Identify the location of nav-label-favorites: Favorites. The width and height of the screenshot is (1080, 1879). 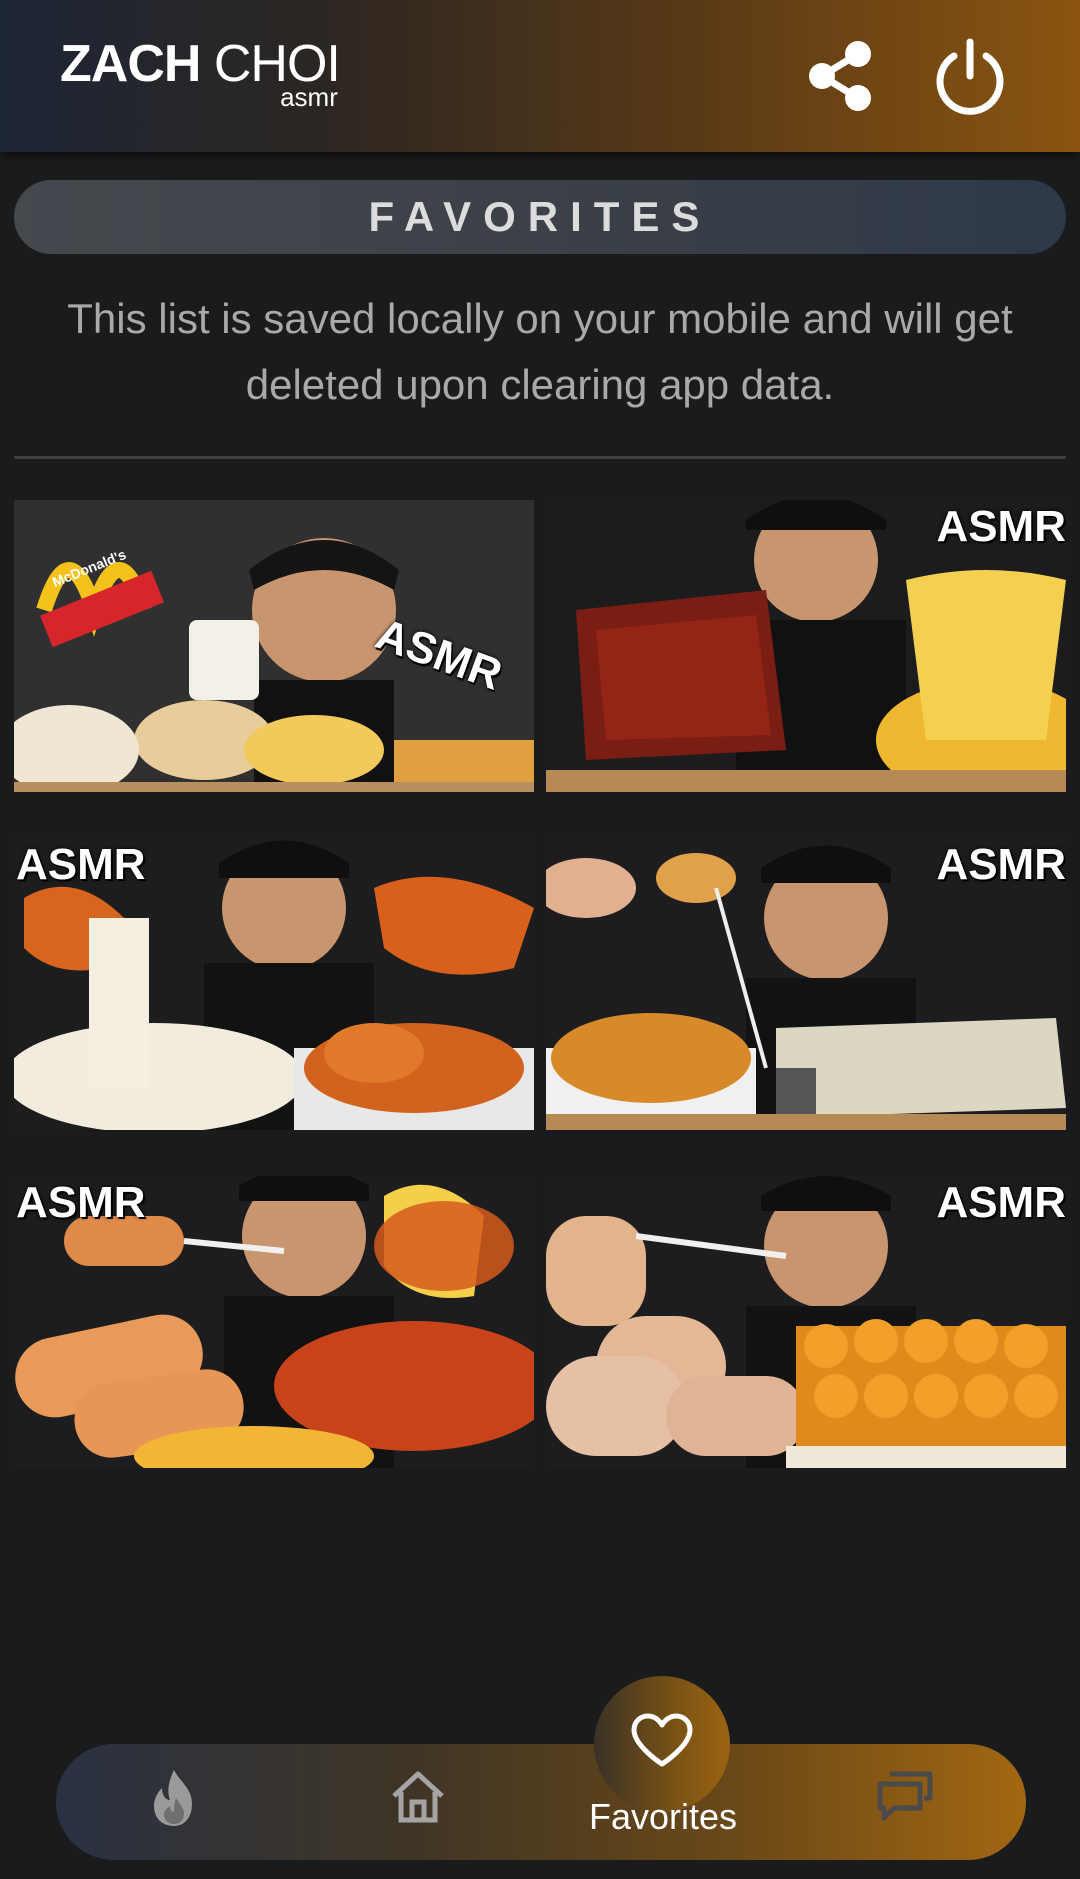
(663, 1817).